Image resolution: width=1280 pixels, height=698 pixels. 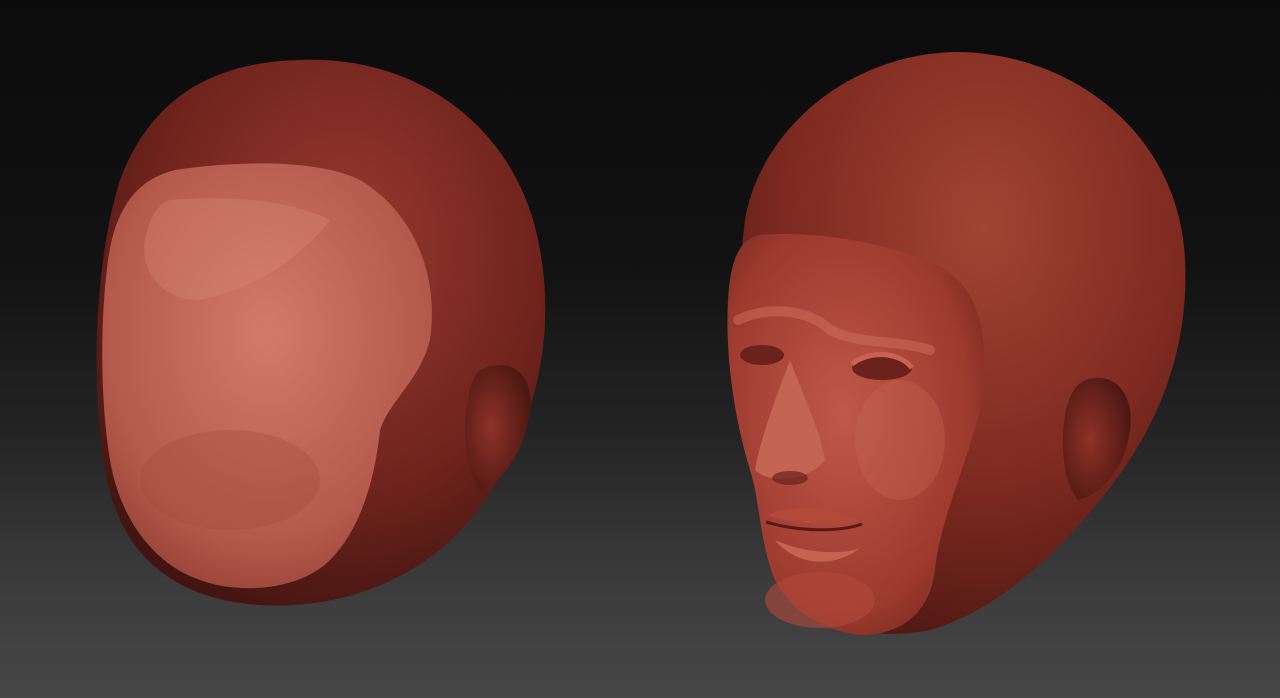 I want to click on head-left-jaw-shadow, so click(x=230, y=480).